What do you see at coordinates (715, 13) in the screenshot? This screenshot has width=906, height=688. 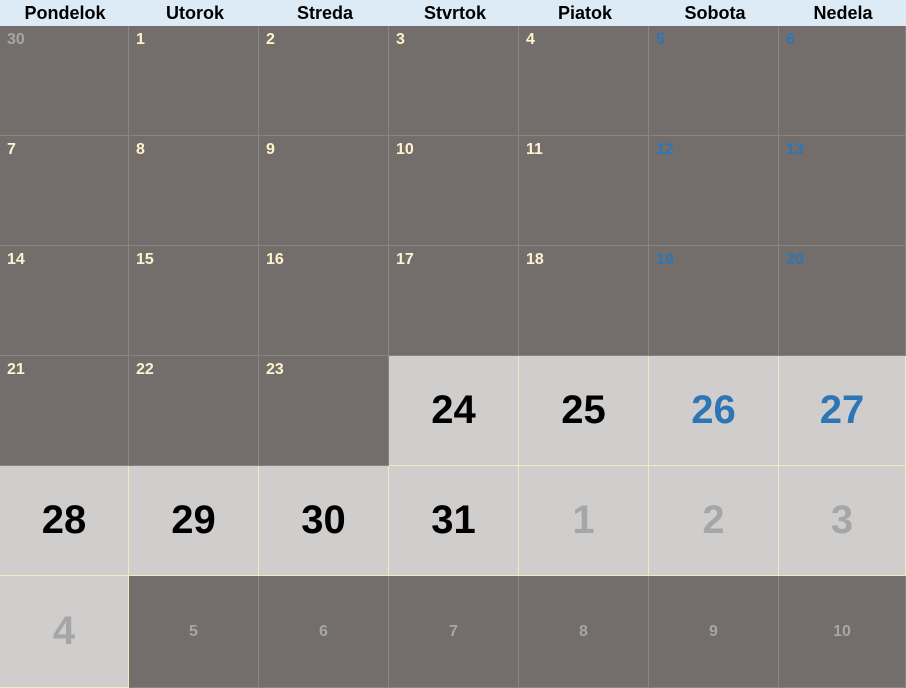 I see `weekday-saturday: Sobota` at bounding box center [715, 13].